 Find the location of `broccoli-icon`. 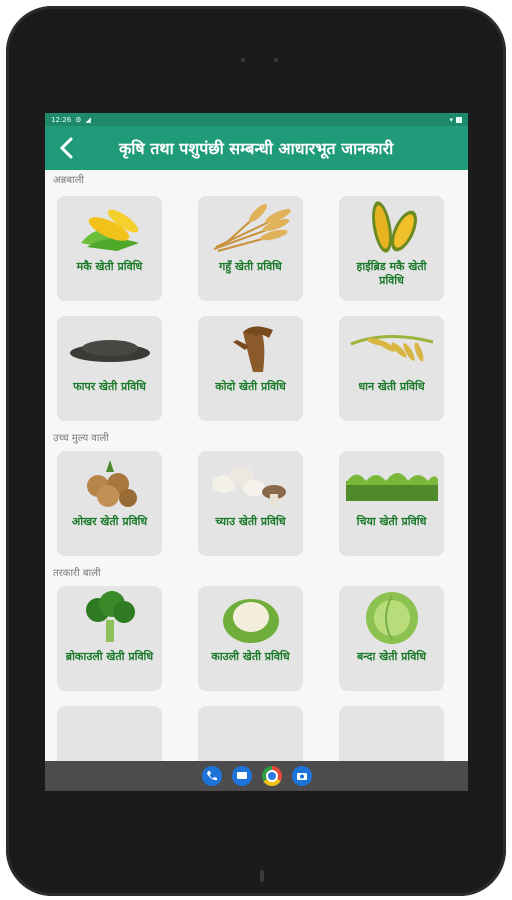

broccoli-icon is located at coordinates (109, 618).